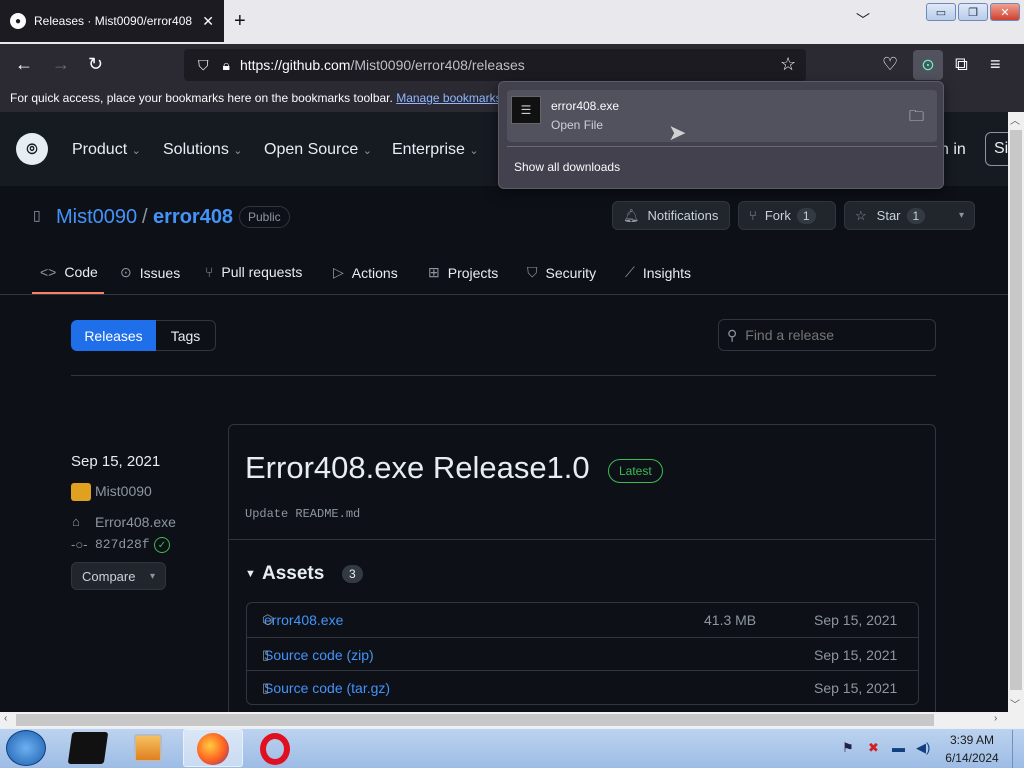 The height and width of the screenshot is (768, 1024). I want to click on shield-icon: ⛉, so click(203, 65).